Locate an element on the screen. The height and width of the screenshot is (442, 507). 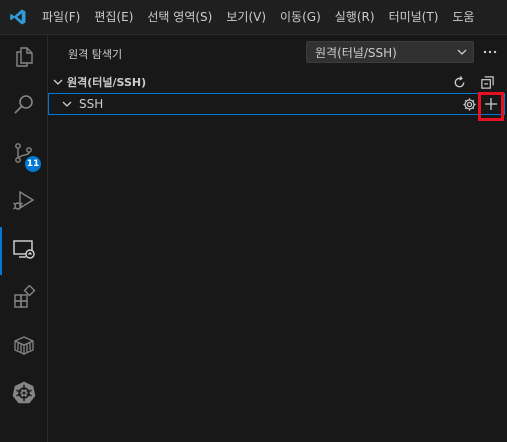
run-debug-icon is located at coordinates (24, 203).